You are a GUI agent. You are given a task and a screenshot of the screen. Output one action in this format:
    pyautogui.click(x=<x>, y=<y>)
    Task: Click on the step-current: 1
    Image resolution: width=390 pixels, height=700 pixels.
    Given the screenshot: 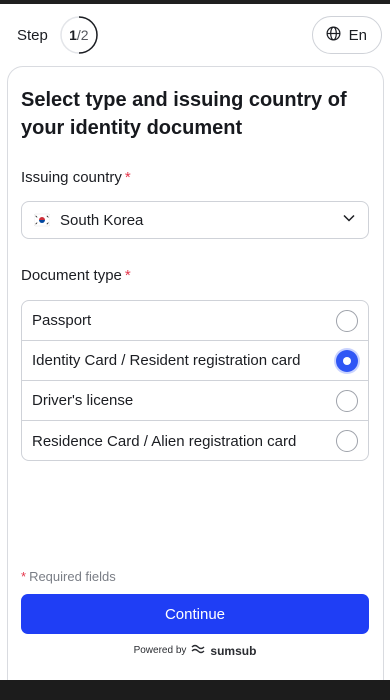 What is the action you would take?
    pyautogui.click(x=73, y=35)
    